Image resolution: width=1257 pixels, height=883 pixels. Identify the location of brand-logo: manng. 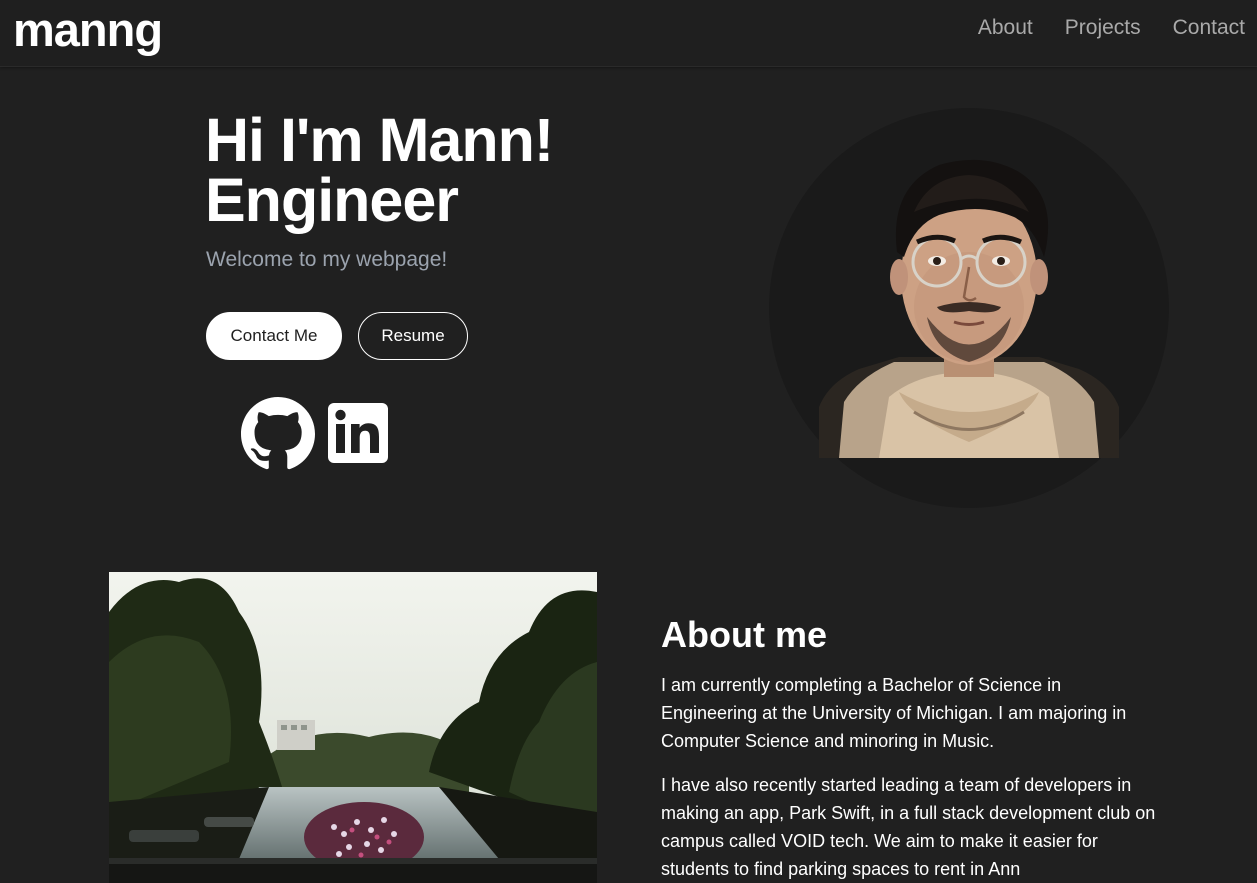
(88, 30).